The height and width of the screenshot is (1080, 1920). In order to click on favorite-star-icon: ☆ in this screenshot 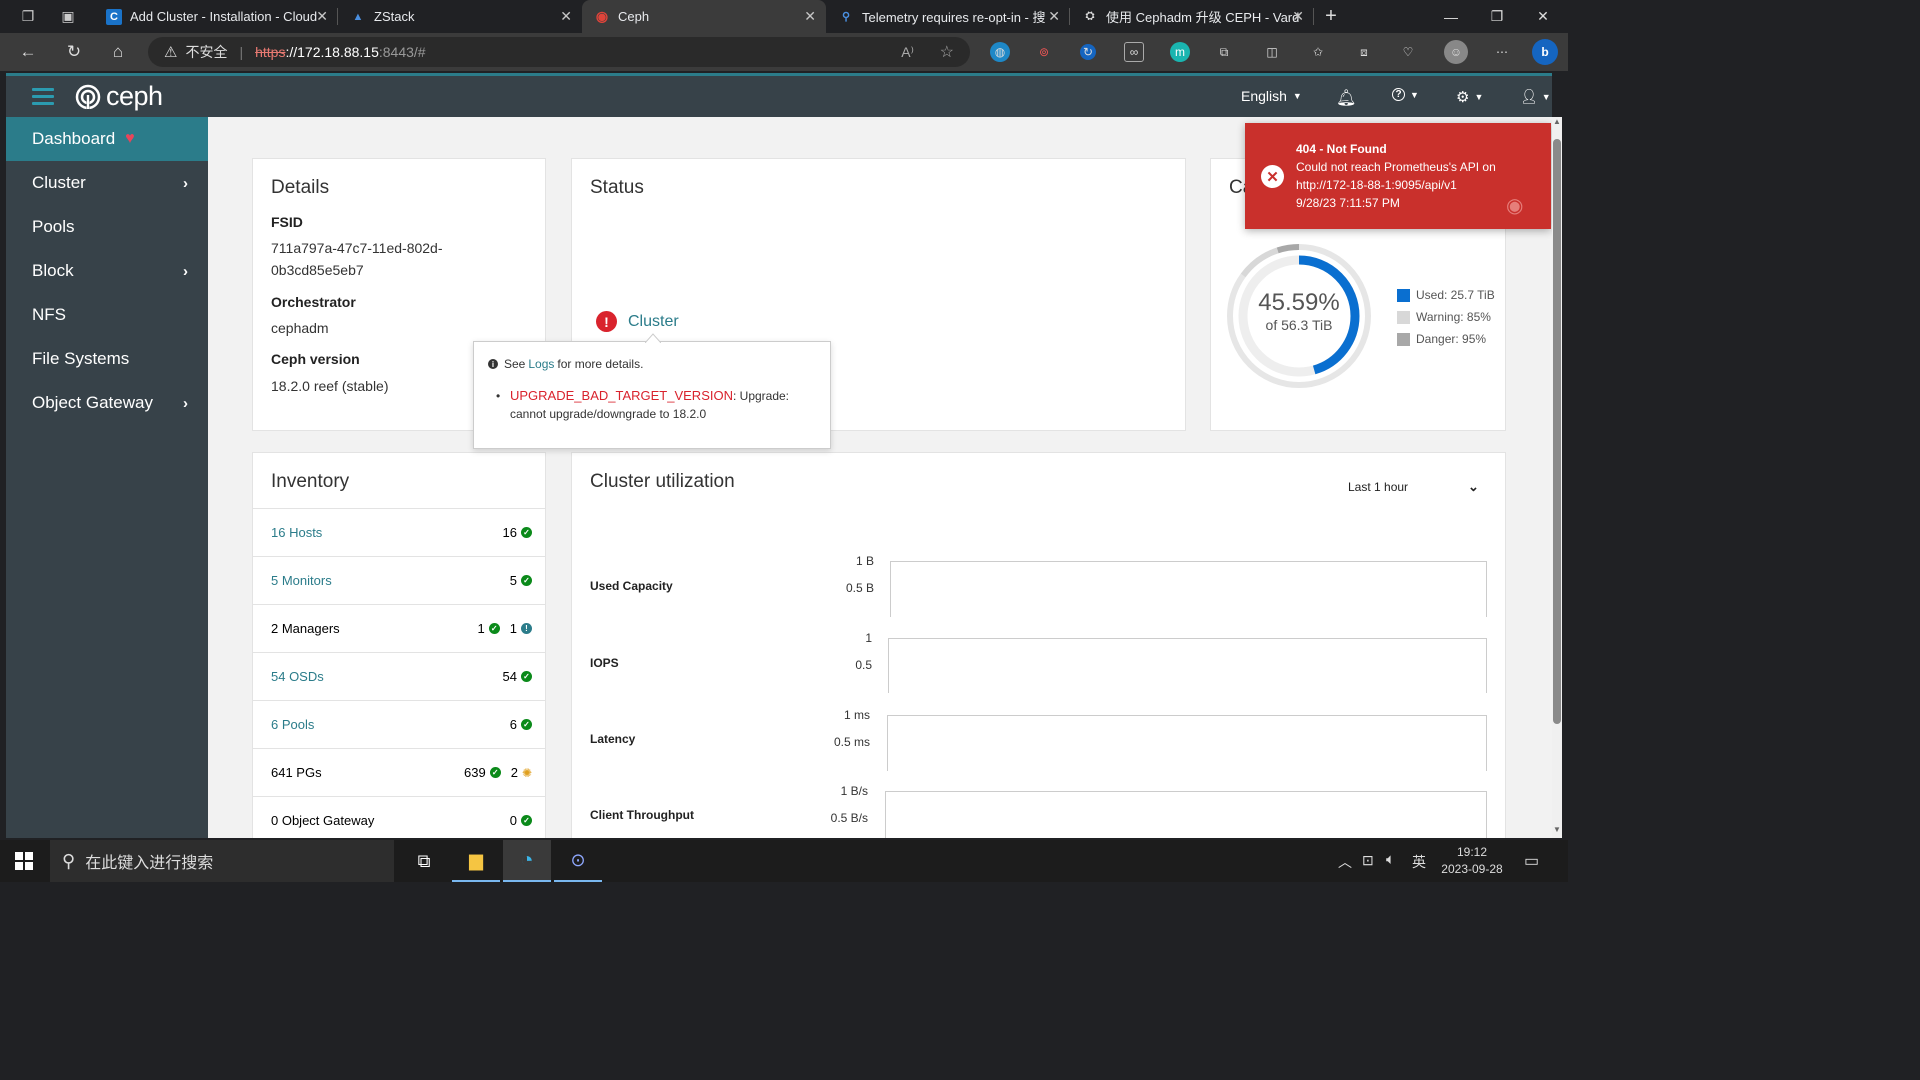, I will do `click(947, 52)`.